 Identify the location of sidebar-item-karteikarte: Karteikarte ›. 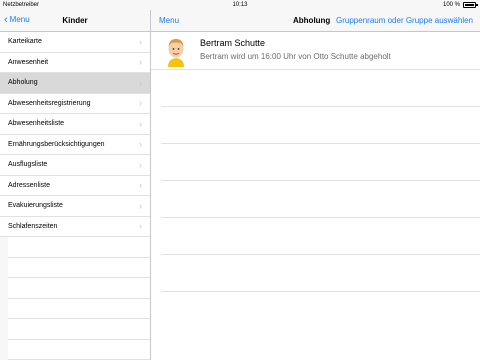
(75, 42).